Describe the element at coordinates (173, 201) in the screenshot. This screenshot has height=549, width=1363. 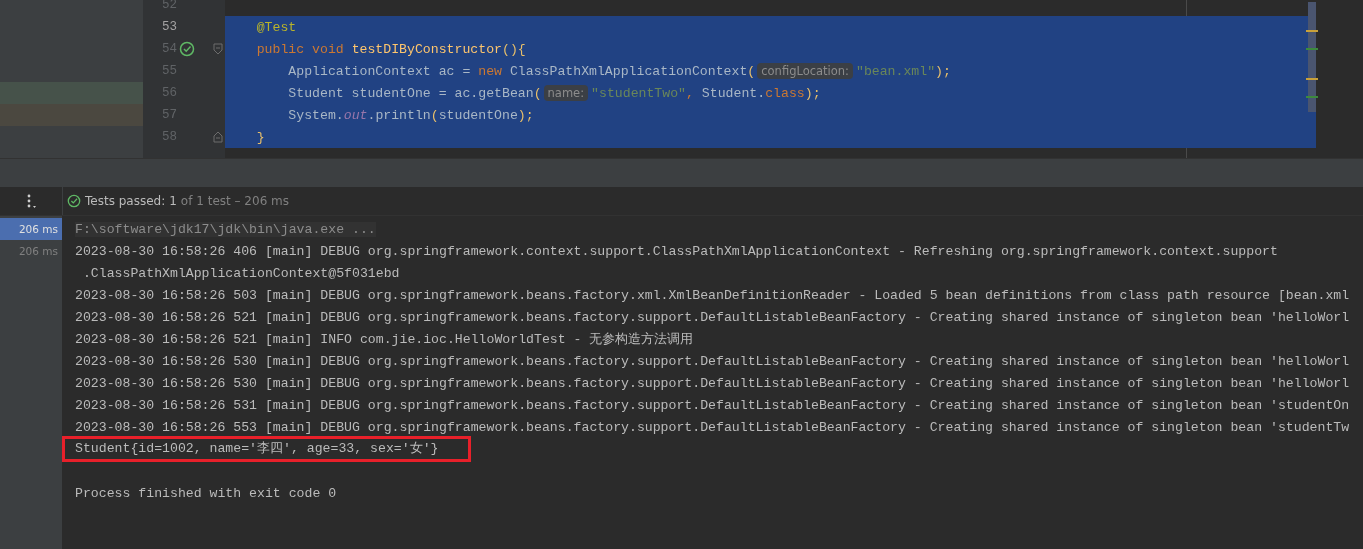
I see `test-count: 1` at that location.